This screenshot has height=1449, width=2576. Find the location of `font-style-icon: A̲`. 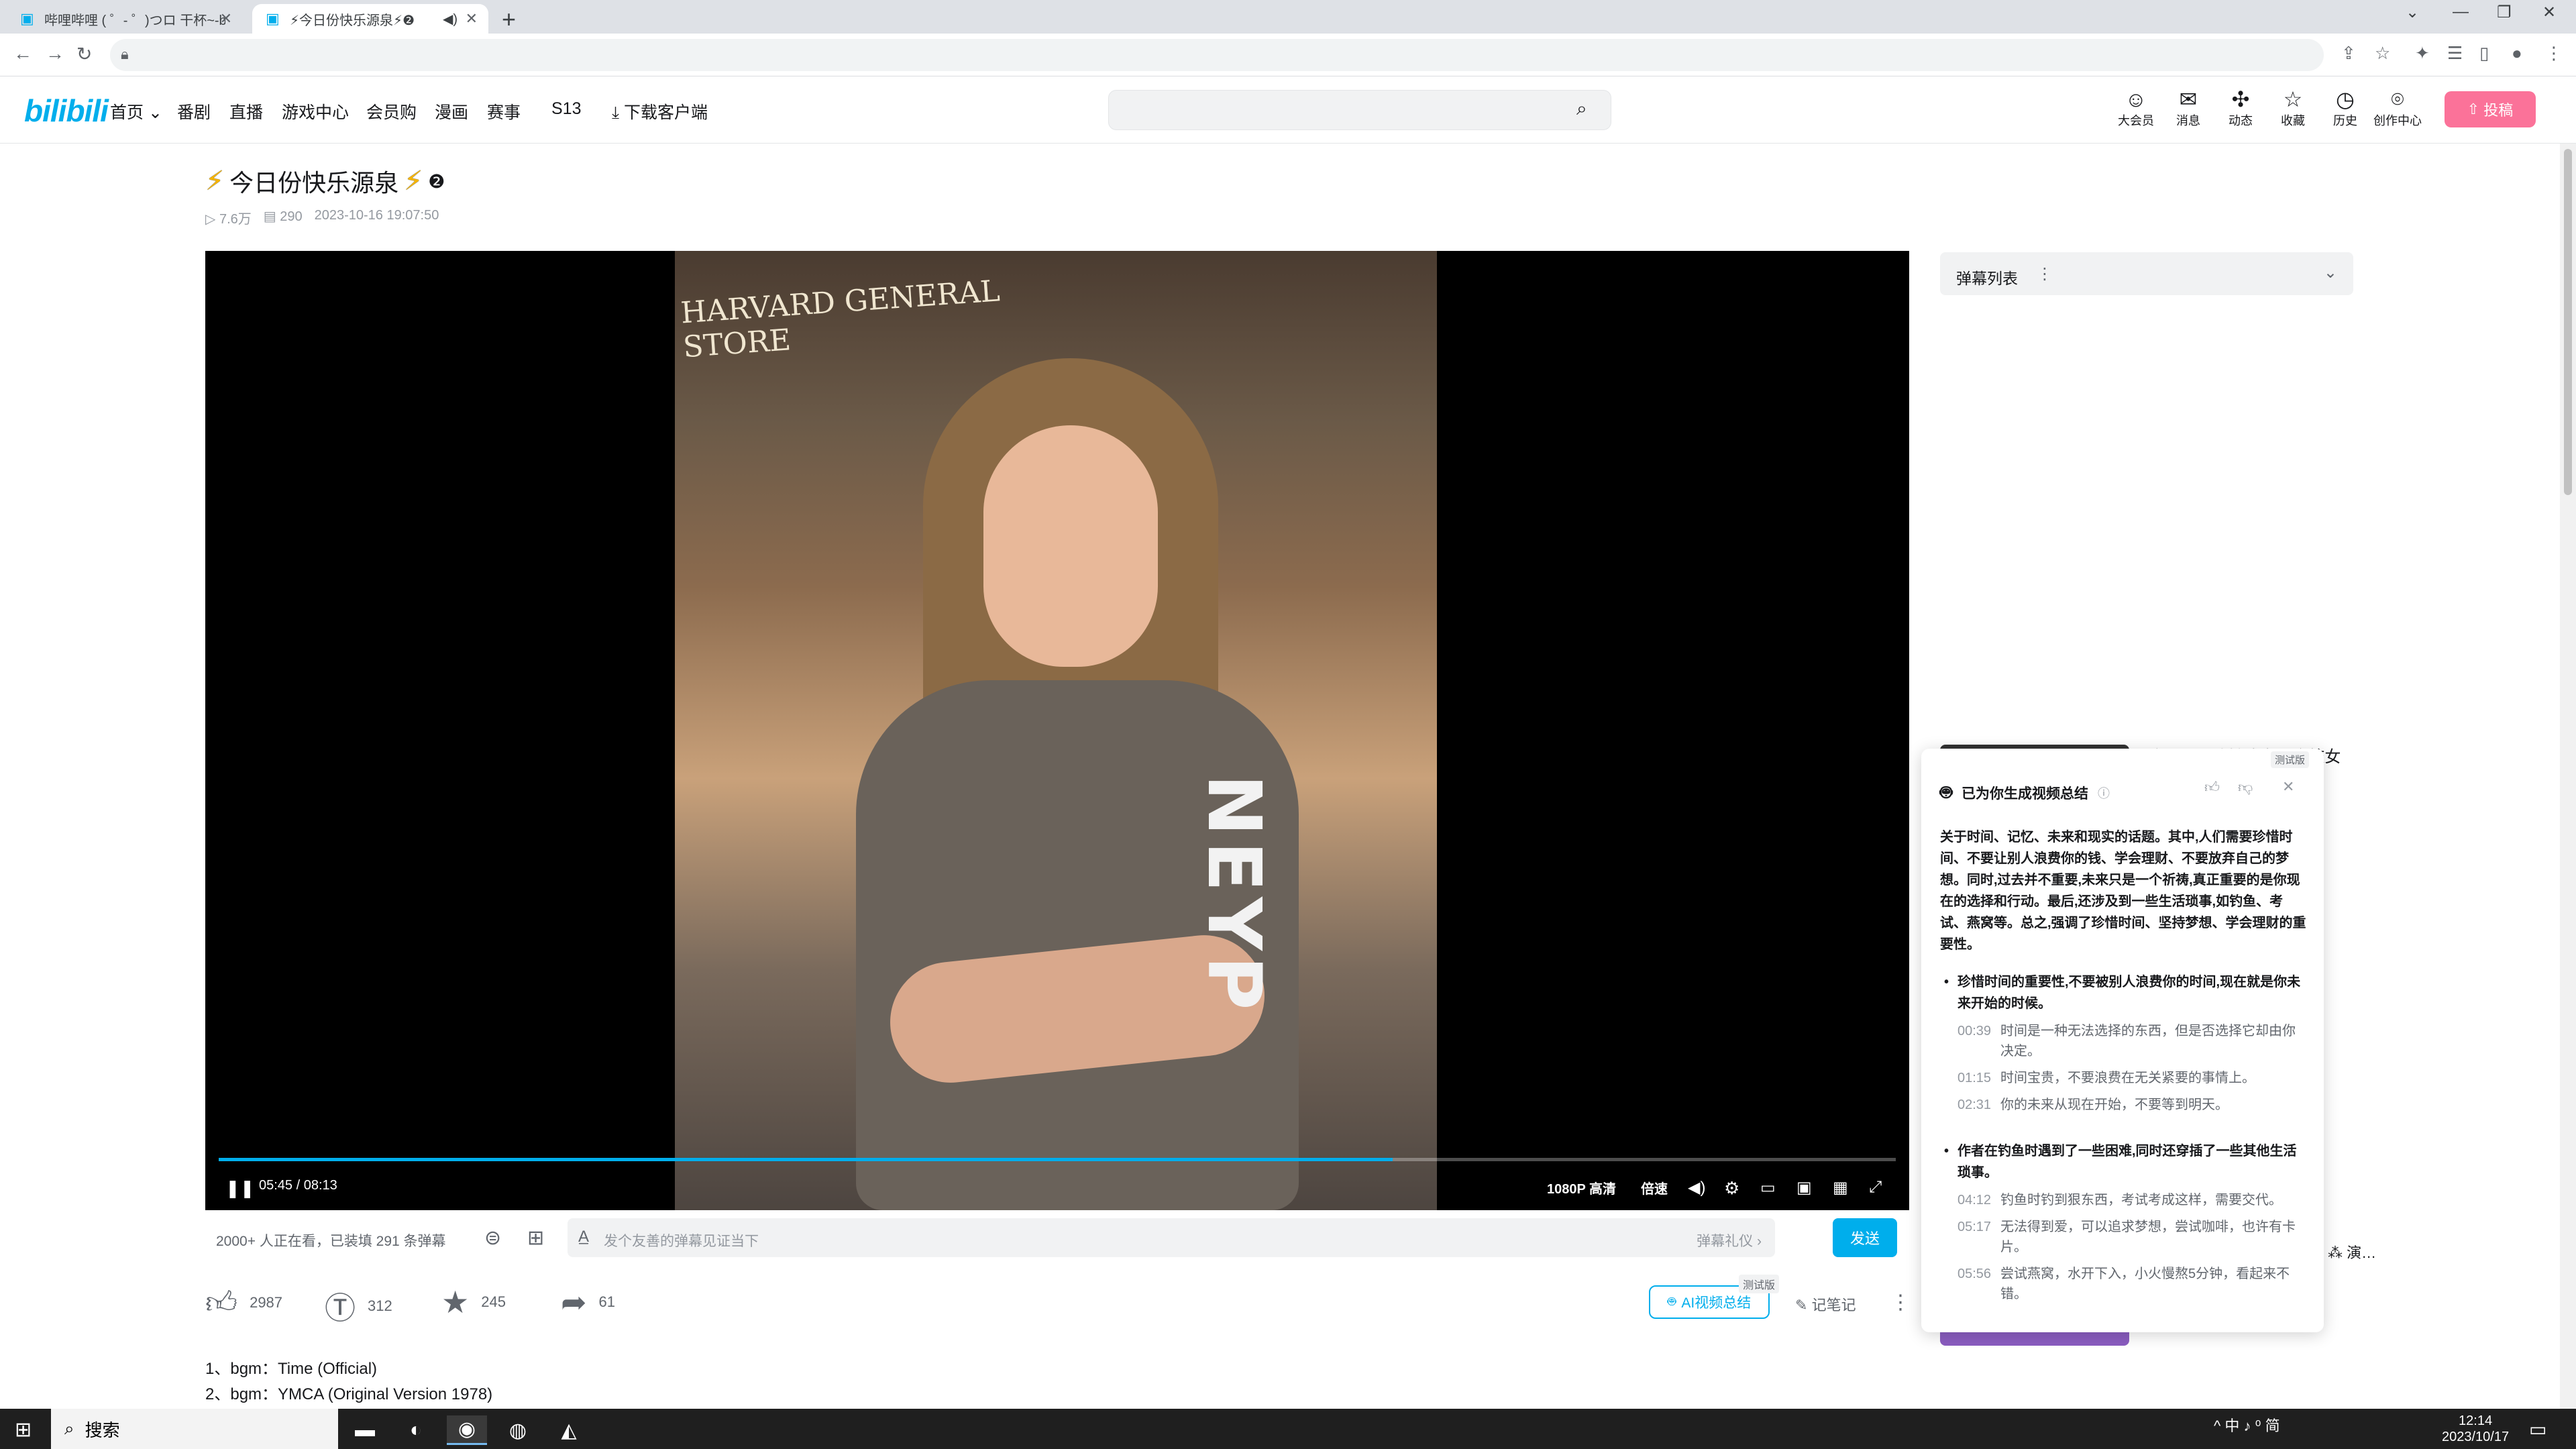

font-style-icon: A̲ is located at coordinates (583, 1237).